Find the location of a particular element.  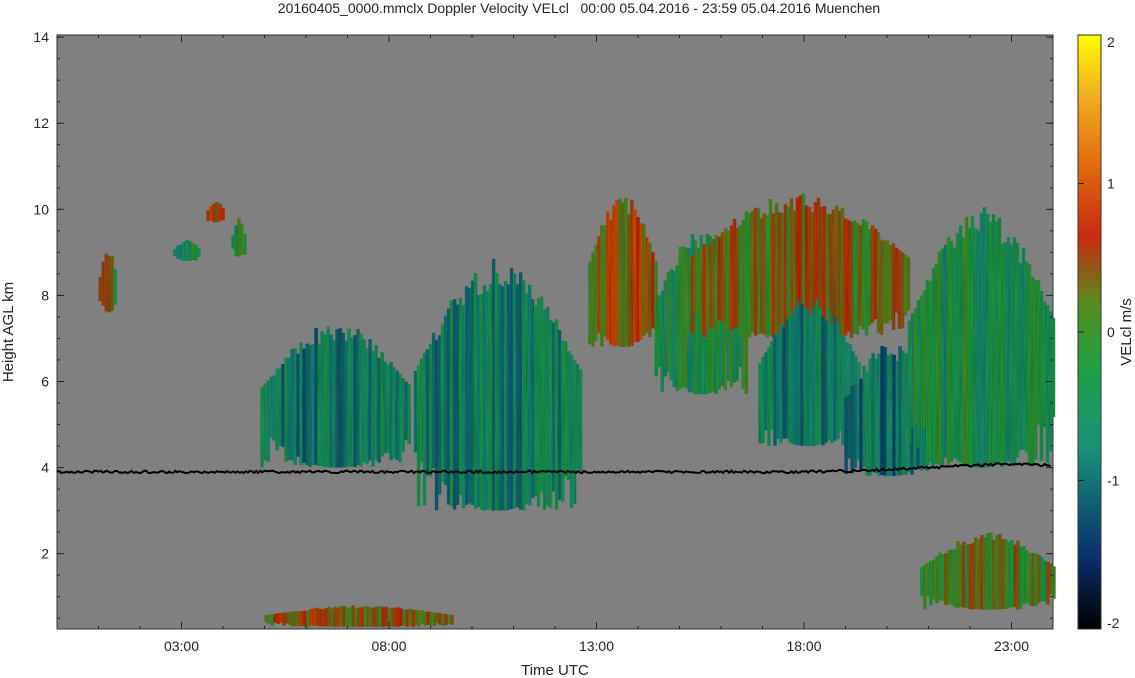

y-tick-label: 10 is located at coordinates (41, 209).